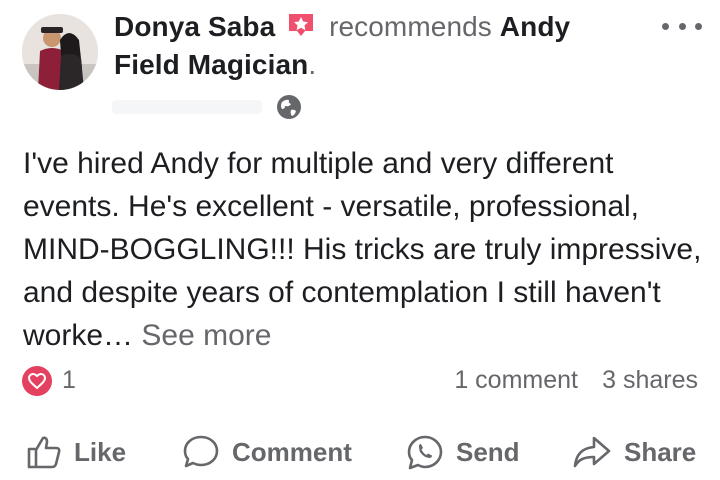 This screenshot has height=480, width=720. I want to click on more-horizontal-icon, so click(665, 26).